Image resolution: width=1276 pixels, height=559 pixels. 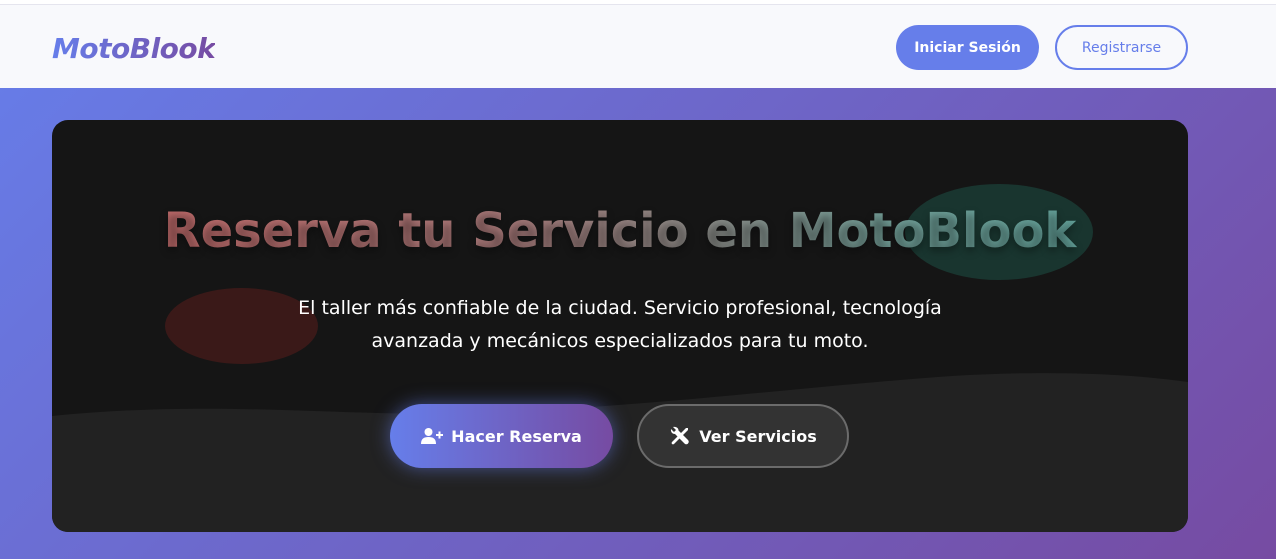 I want to click on make-reservation-label: Hacer Reserva, so click(x=516, y=436).